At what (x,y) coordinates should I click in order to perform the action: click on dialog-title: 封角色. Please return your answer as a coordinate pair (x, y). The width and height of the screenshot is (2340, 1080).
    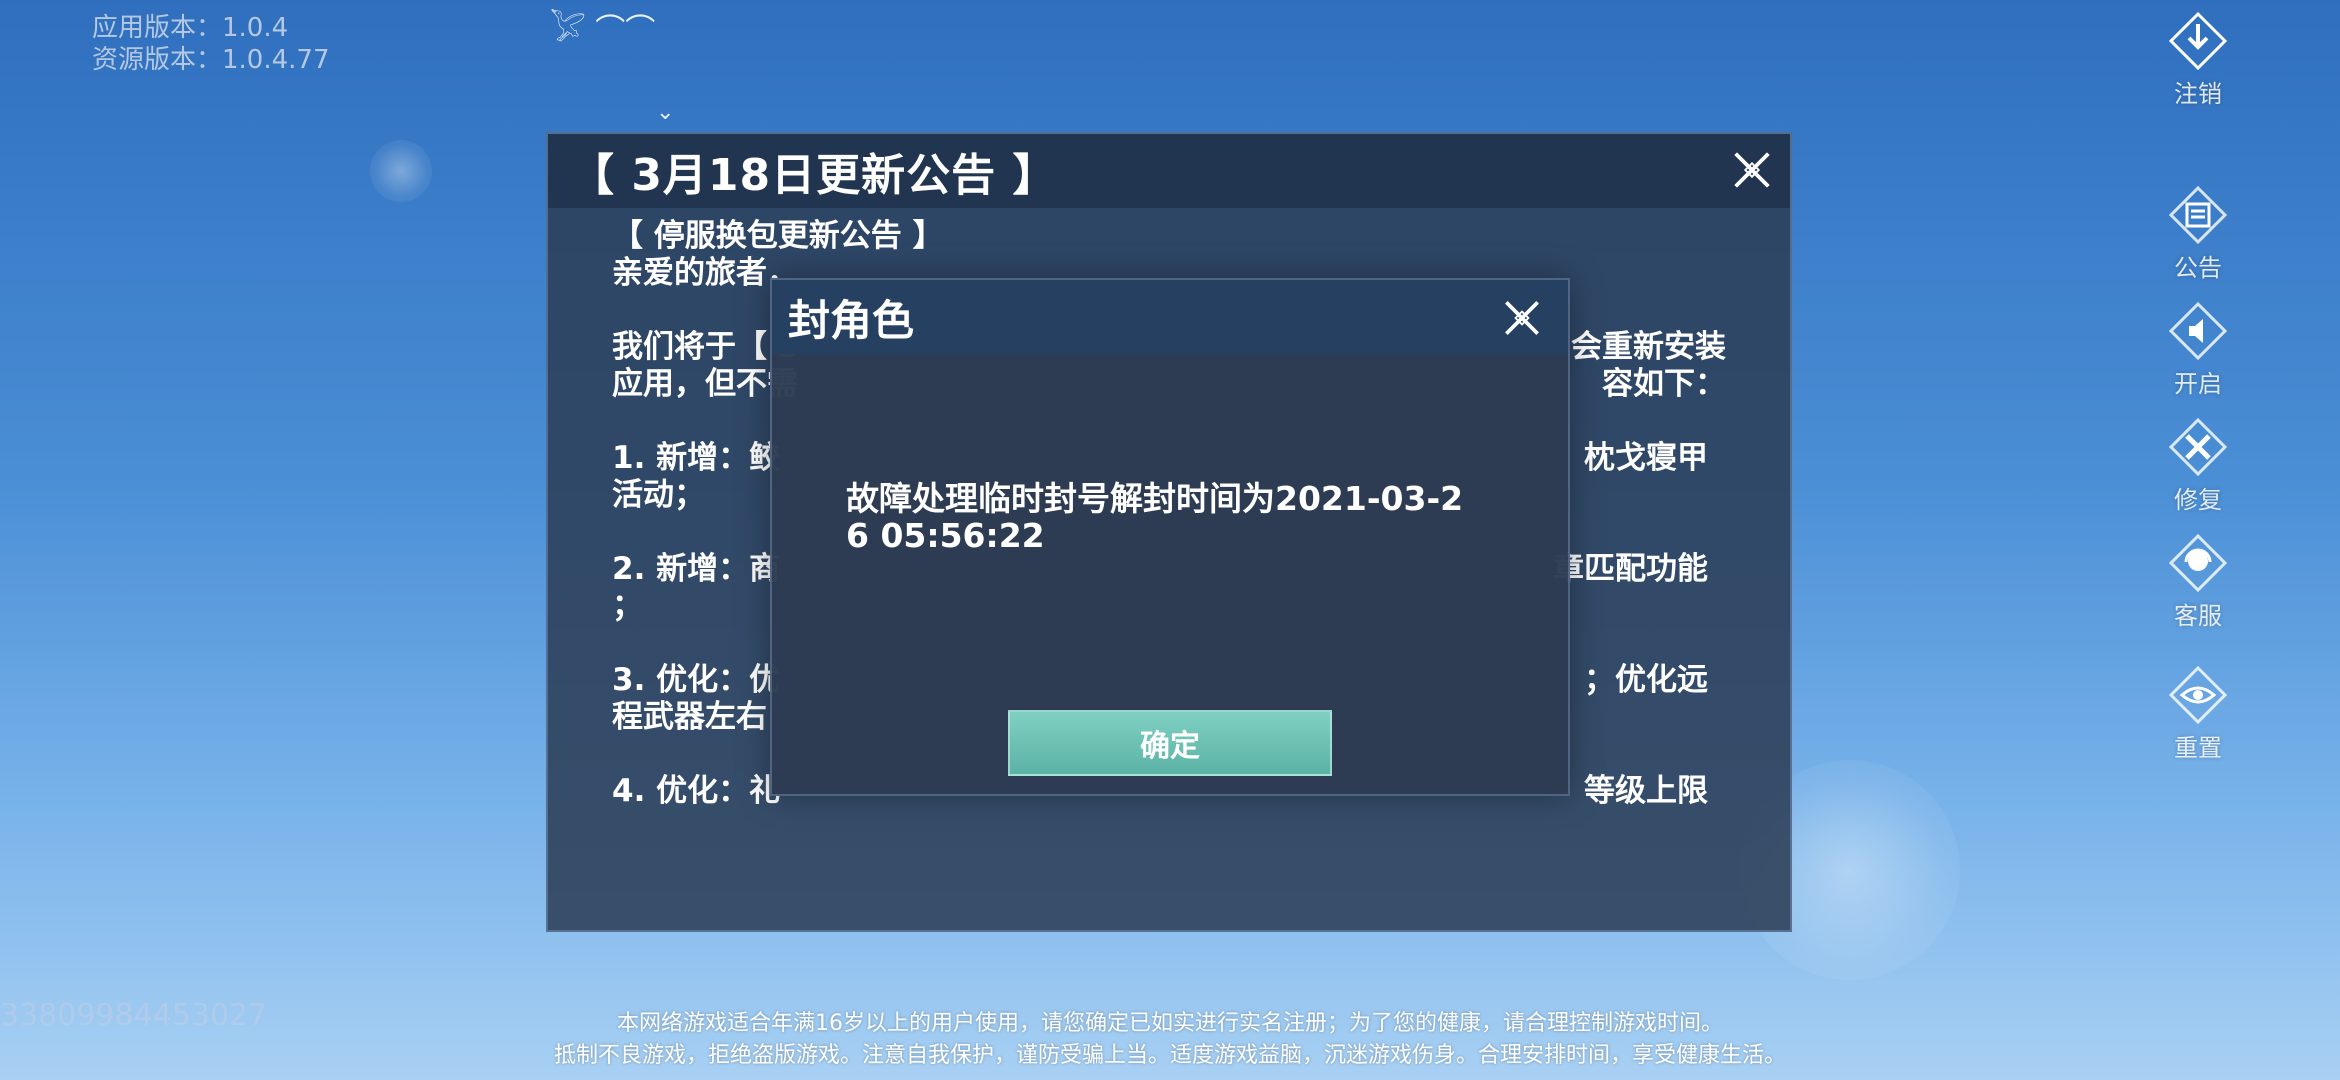
    Looking at the image, I should click on (851, 320).